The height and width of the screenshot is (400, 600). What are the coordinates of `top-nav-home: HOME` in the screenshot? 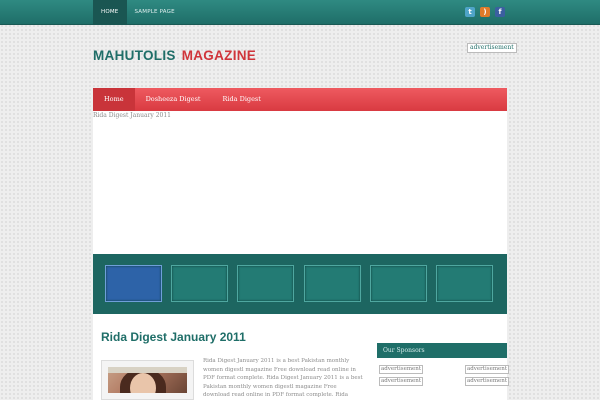 It's located at (110, 12).